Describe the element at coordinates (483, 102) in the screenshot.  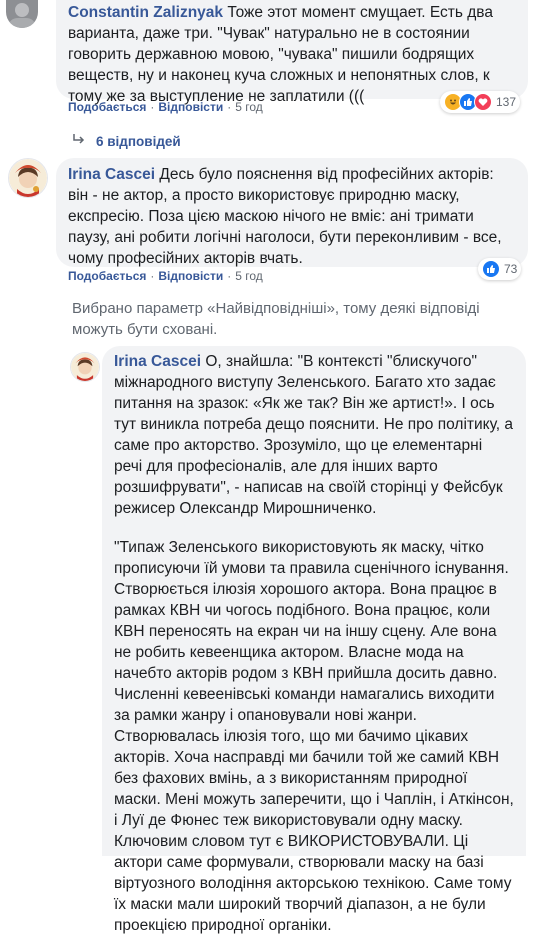
I see `love-icon` at that location.